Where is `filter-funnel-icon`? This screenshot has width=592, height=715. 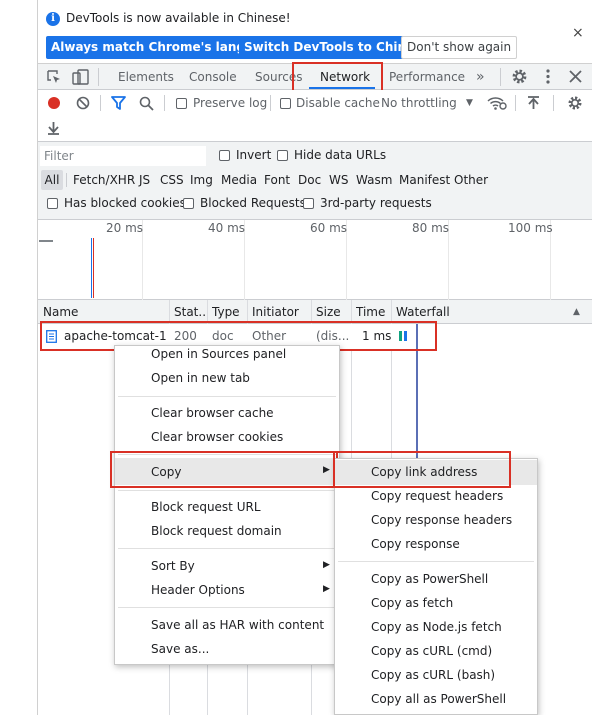
filter-funnel-icon is located at coordinates (118, 103).